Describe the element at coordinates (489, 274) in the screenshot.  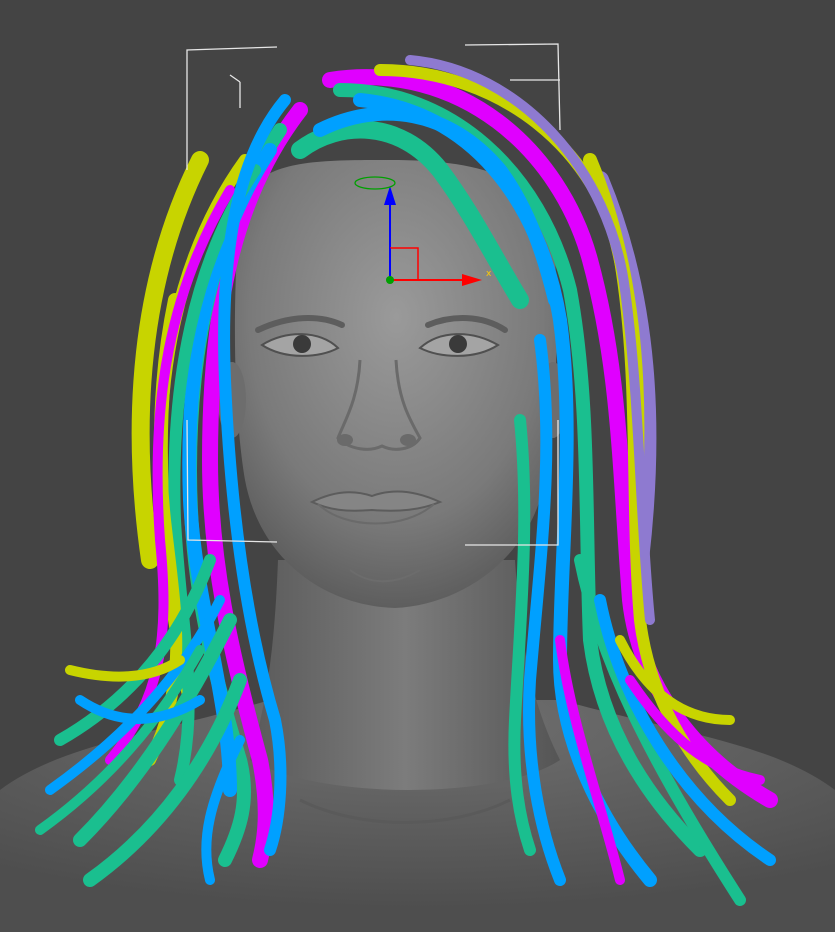
I see `gizmo-x-label: x` at that location.